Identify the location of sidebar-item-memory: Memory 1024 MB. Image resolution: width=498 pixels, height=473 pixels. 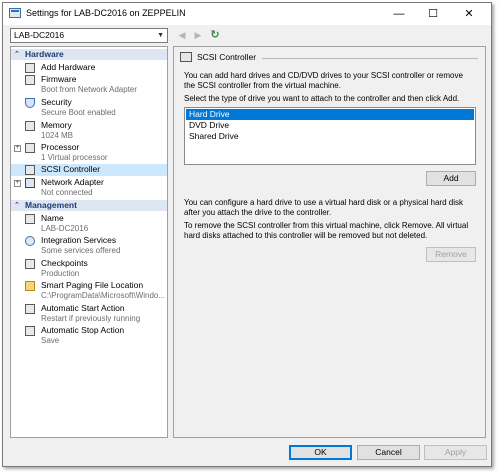
(89, 131).